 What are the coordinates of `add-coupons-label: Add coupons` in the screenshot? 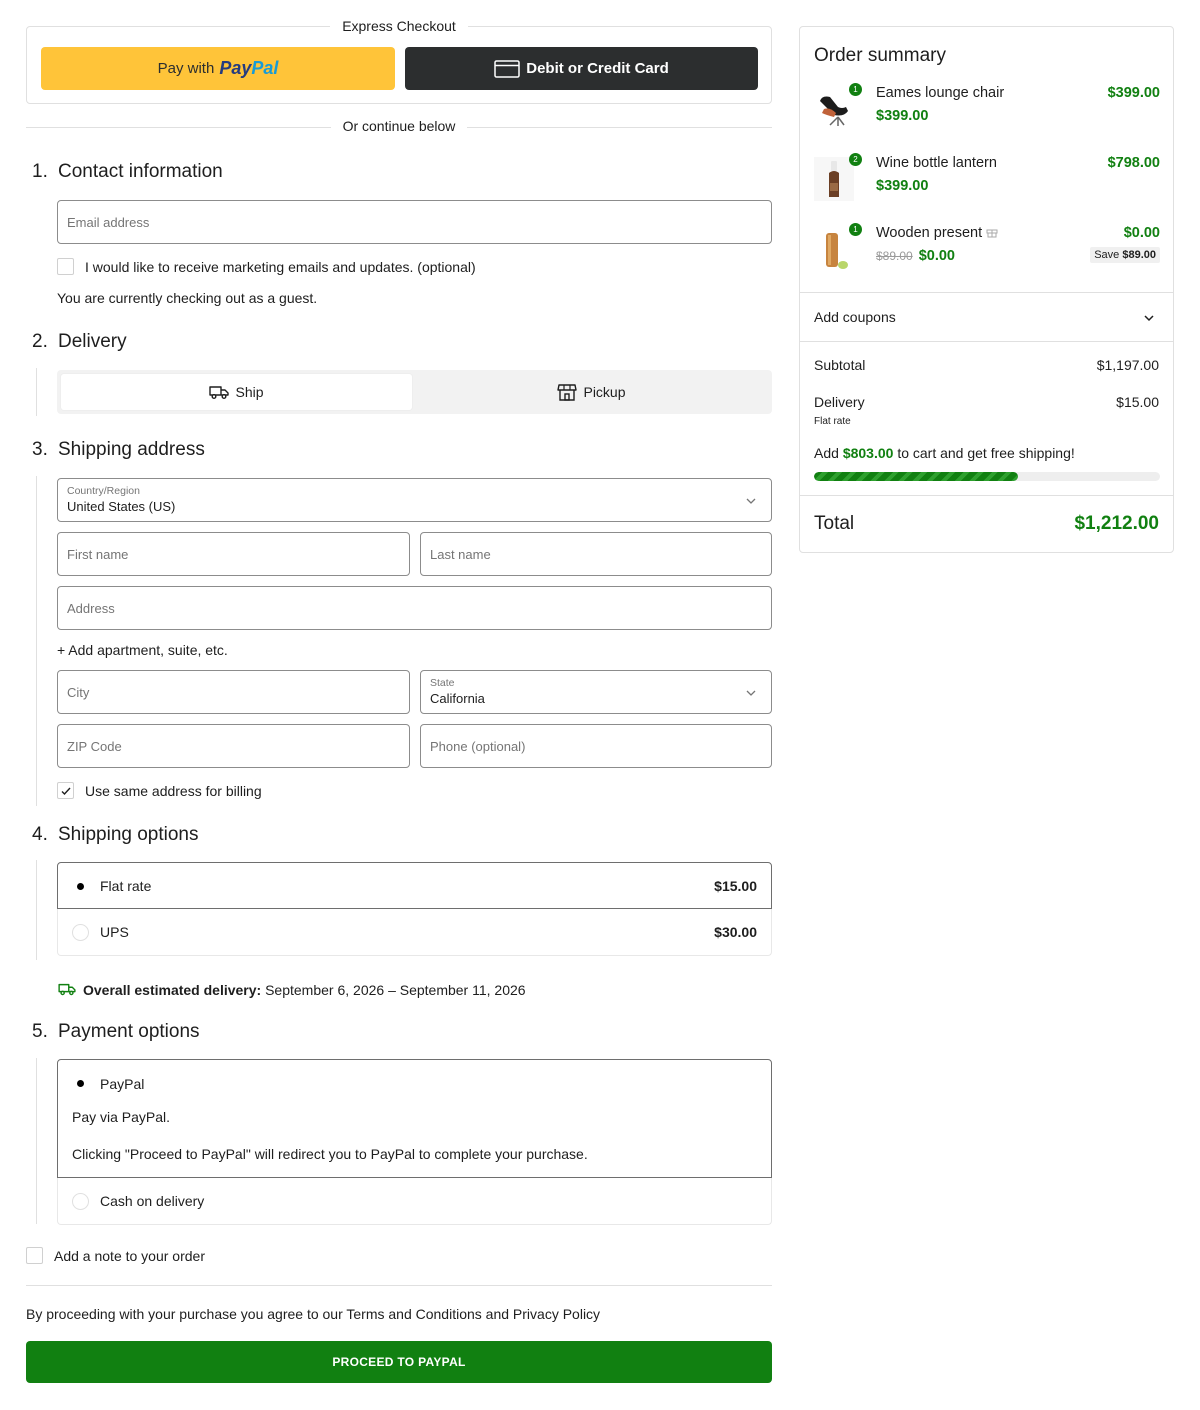 It's located at (855, 317).